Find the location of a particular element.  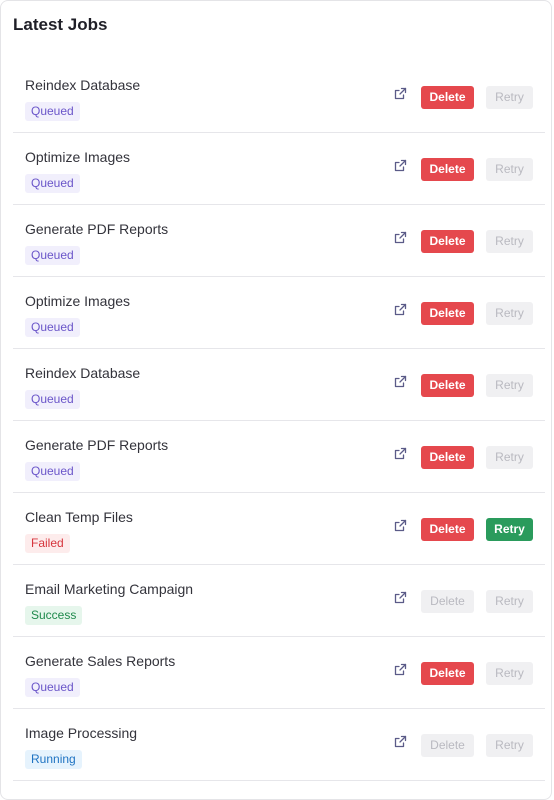

job-row: Clean Temp Files Failed Delete Retry is located at coordinates (279, 529).